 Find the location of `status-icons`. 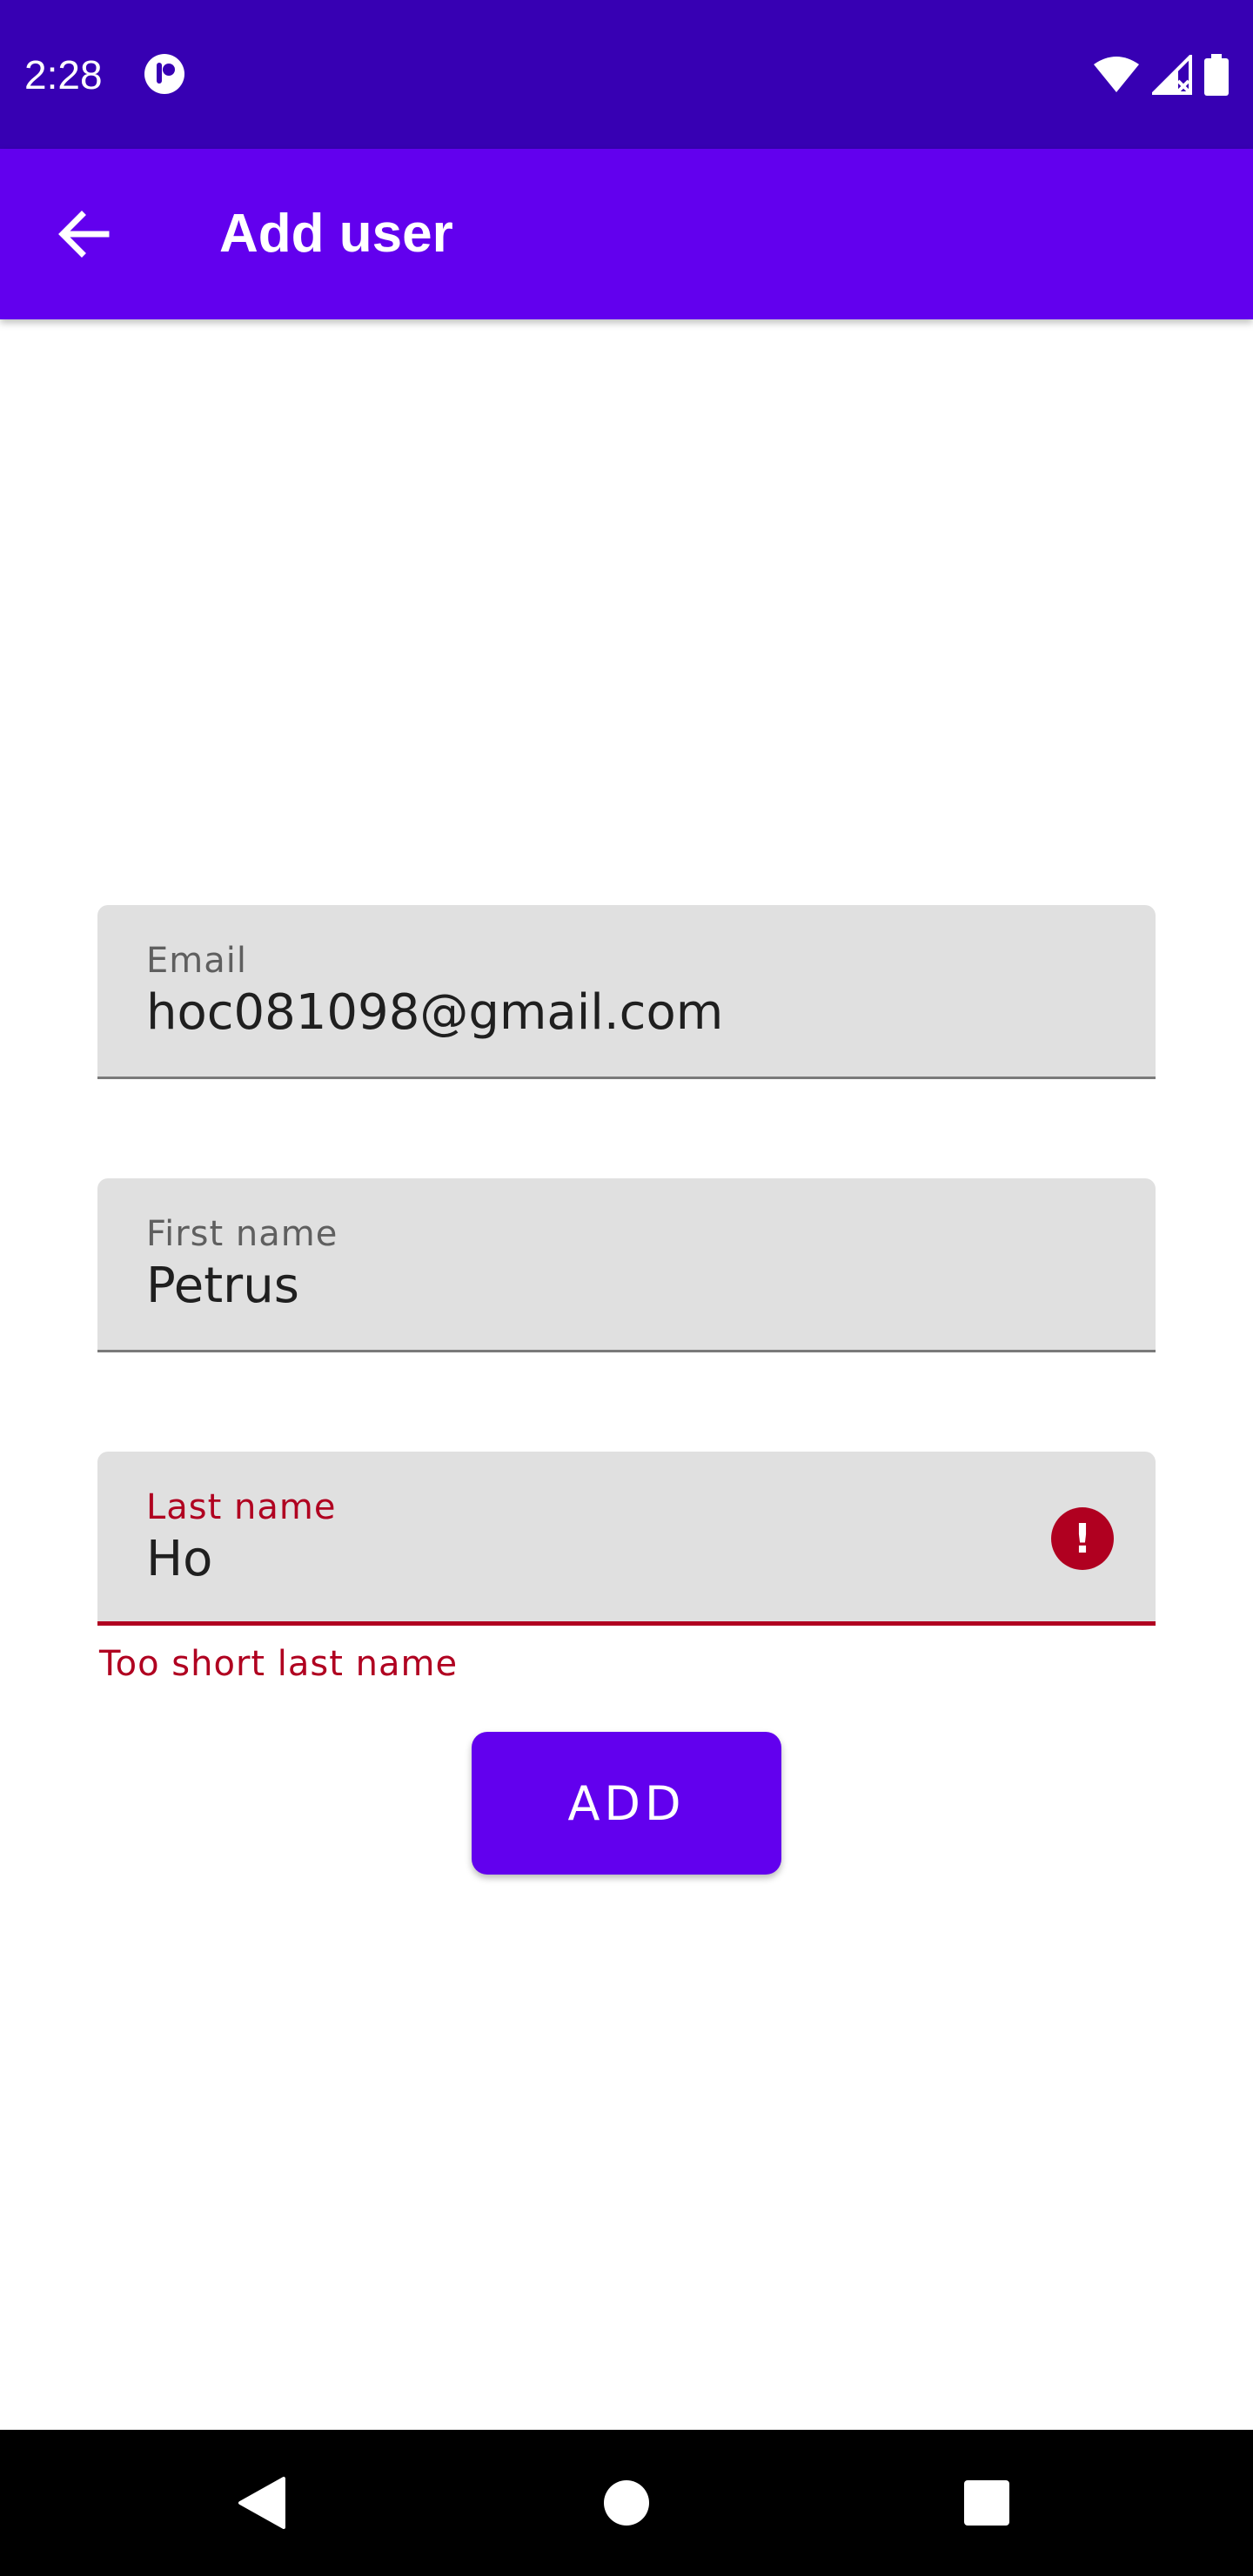

status-icons is located at coordinates (1161, 74).